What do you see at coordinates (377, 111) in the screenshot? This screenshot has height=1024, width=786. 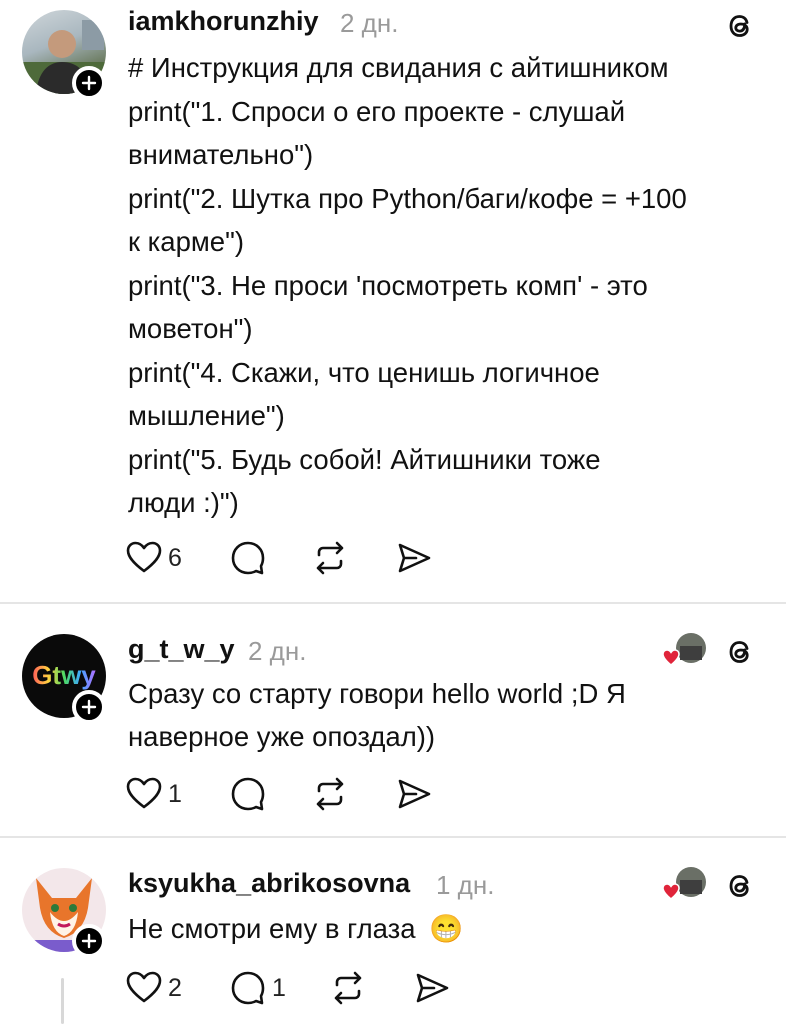 I see `post-text-line: print("1. Спроси о его проекте - слушай` at bounding box center [377, 111].